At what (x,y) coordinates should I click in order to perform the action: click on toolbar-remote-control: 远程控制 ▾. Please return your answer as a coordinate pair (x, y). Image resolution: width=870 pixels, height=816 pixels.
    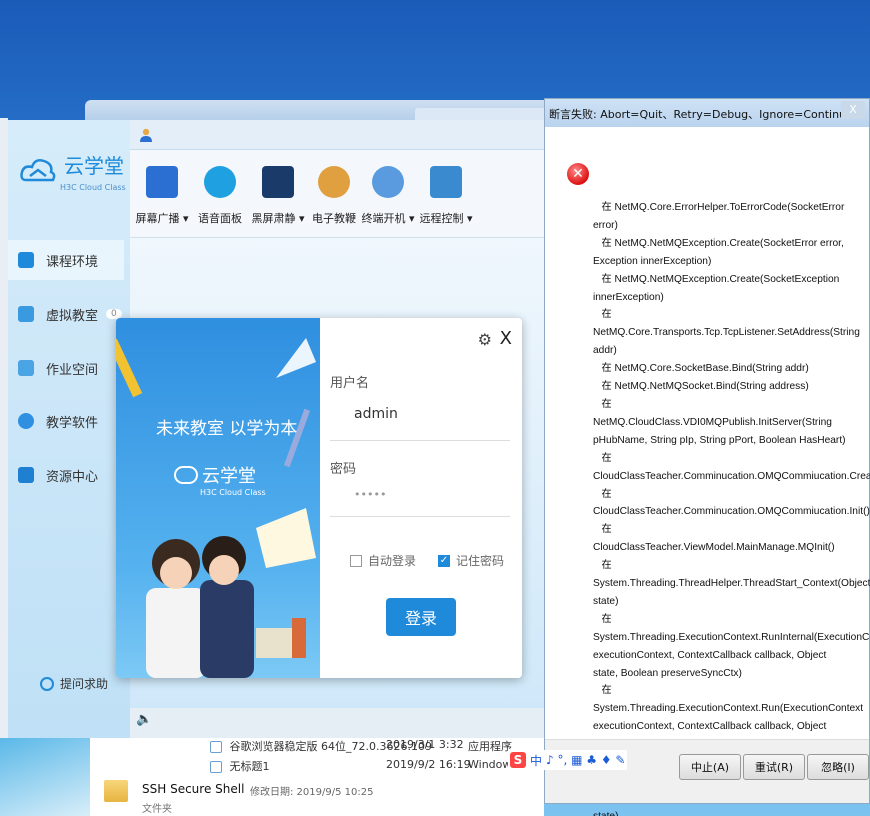
    Looking at the image, I should click on (446, 192).